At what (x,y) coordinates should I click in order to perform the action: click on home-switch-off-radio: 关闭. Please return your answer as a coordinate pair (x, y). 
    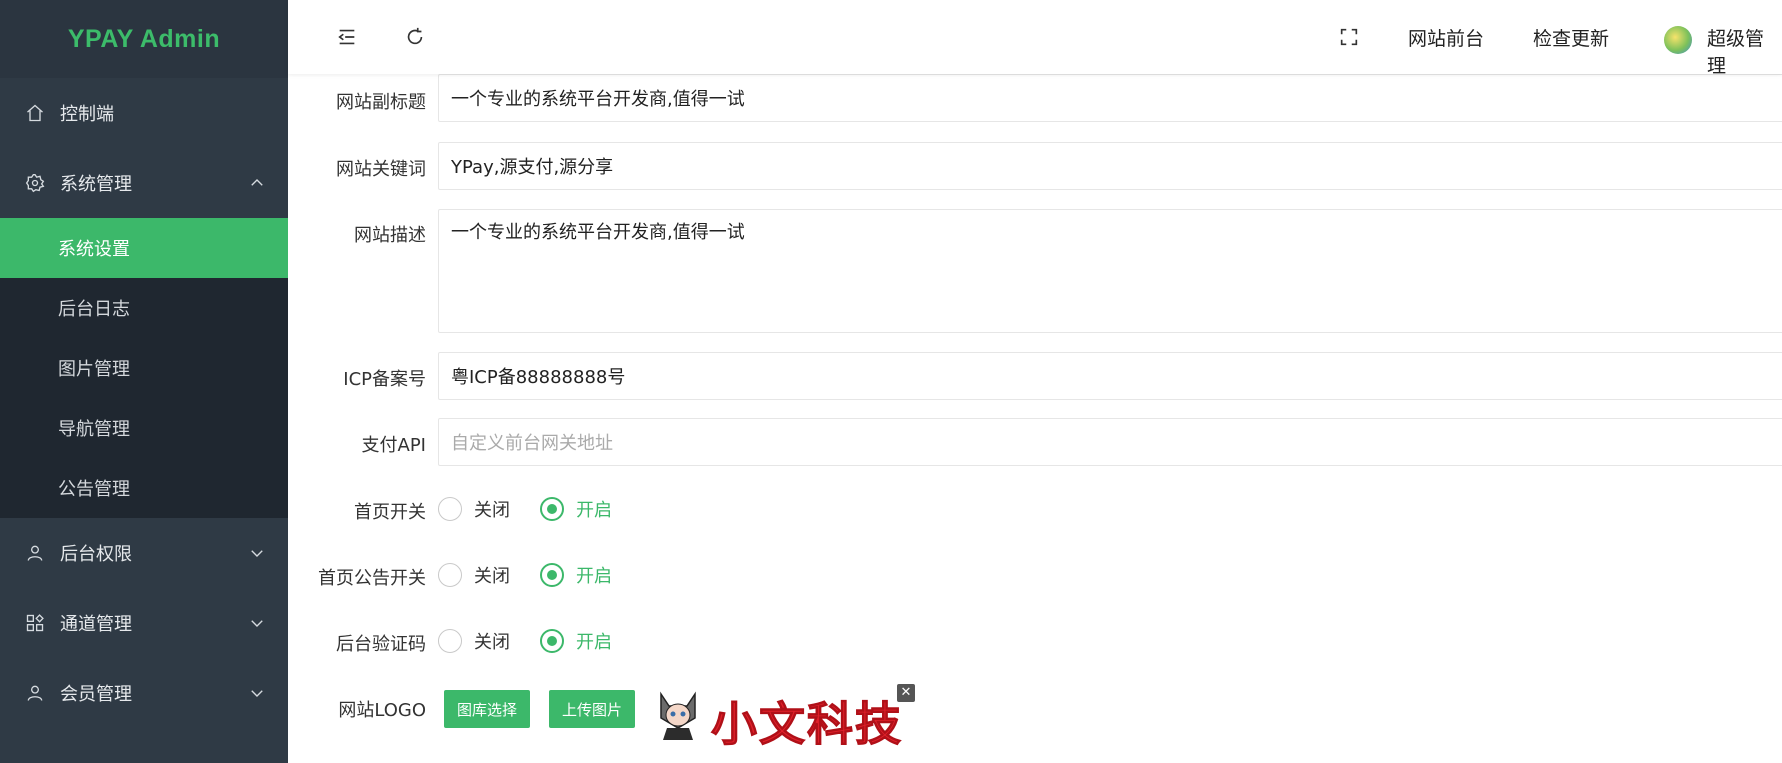
    Looking at the image, I should click on (474, 509).